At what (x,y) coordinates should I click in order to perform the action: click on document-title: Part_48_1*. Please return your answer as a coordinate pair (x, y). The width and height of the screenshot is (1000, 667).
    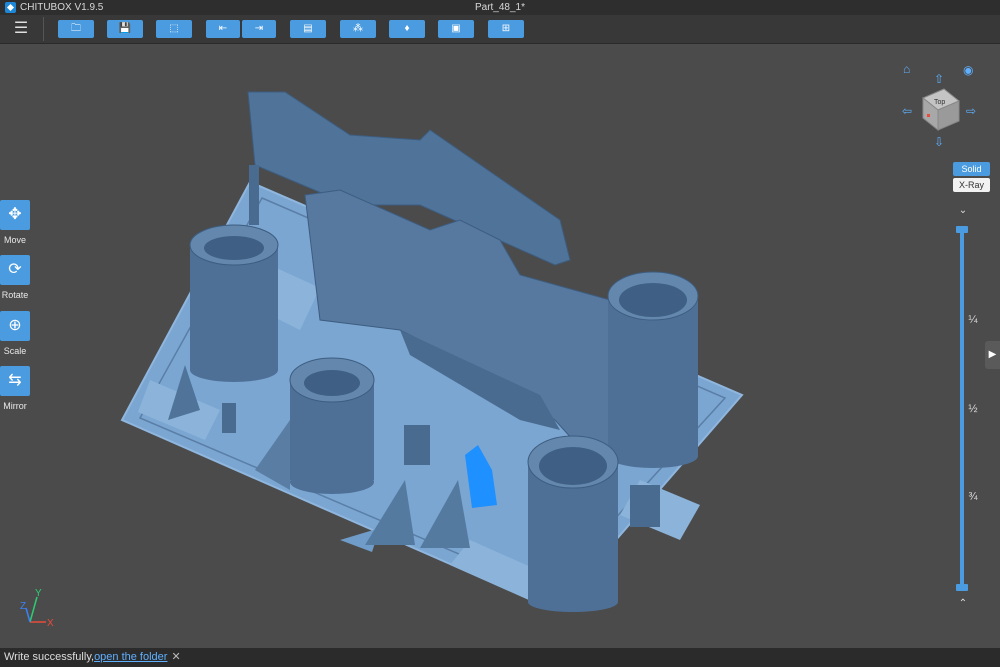
    Looking at the image, I should click on (500, 7).